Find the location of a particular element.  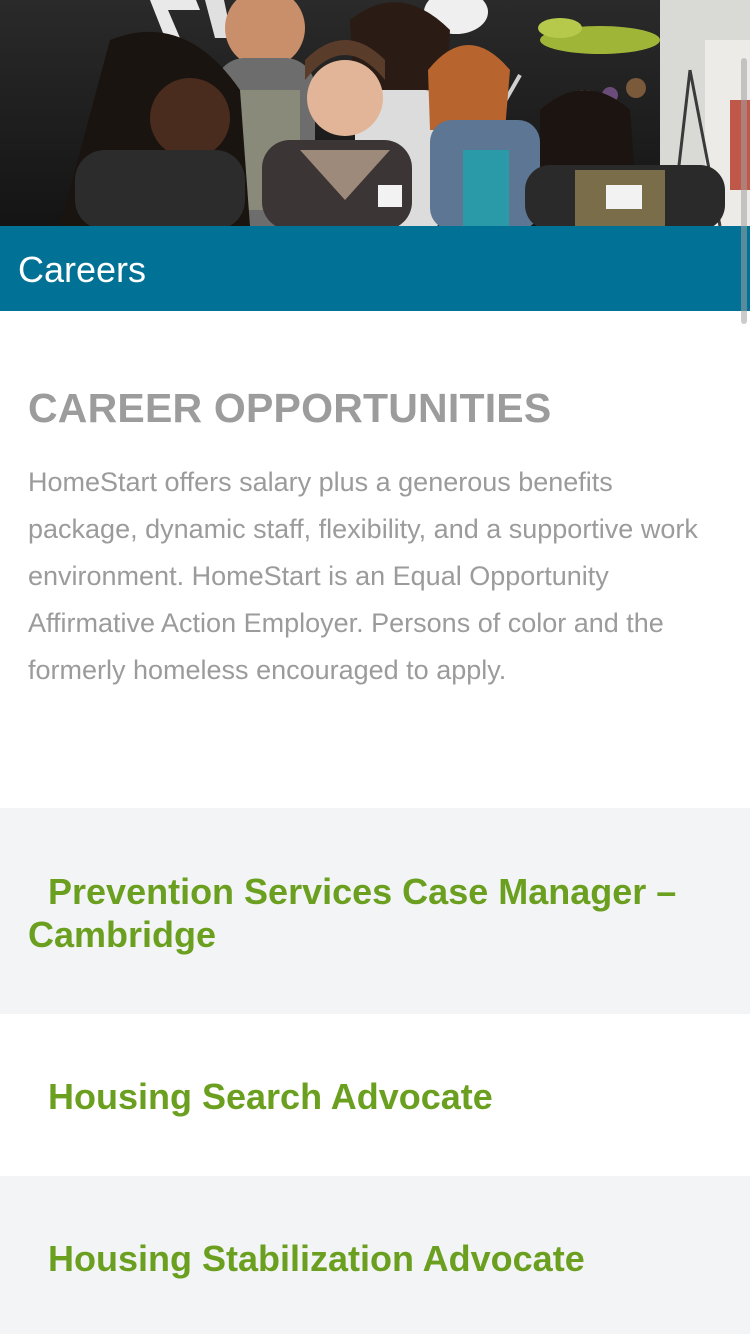

job-listing-row: Housing Stabilization Advocate is located at coordinates (375, 1255).